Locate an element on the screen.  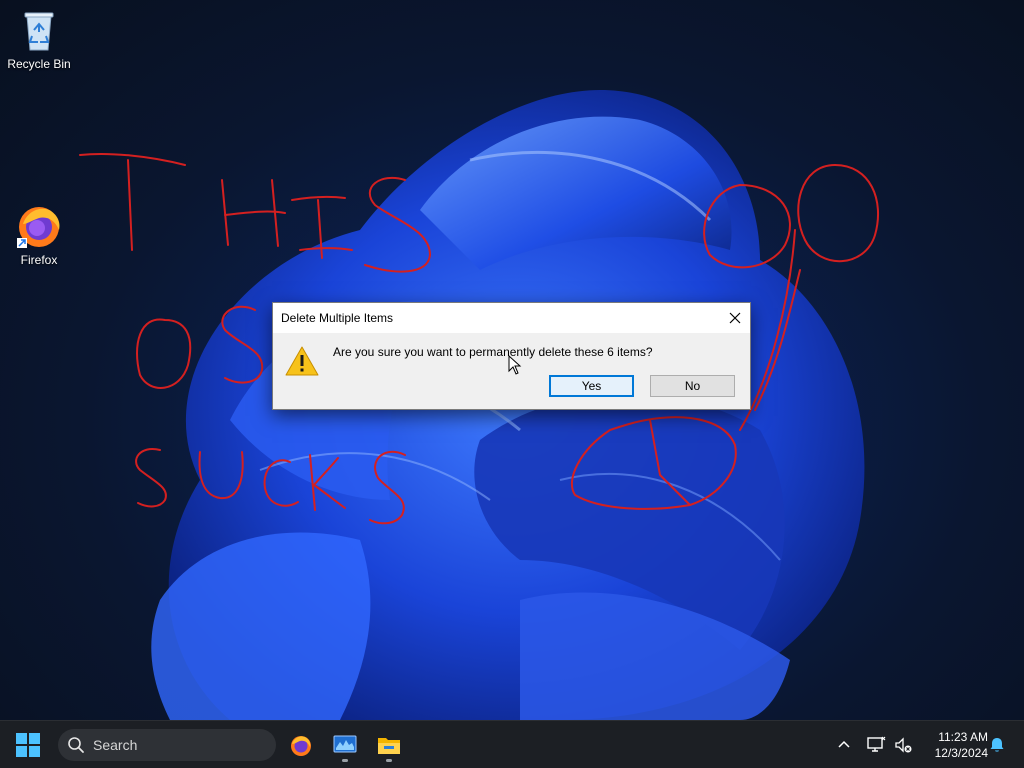
mouse-cursor-icon is located at coordinates (515, 365).